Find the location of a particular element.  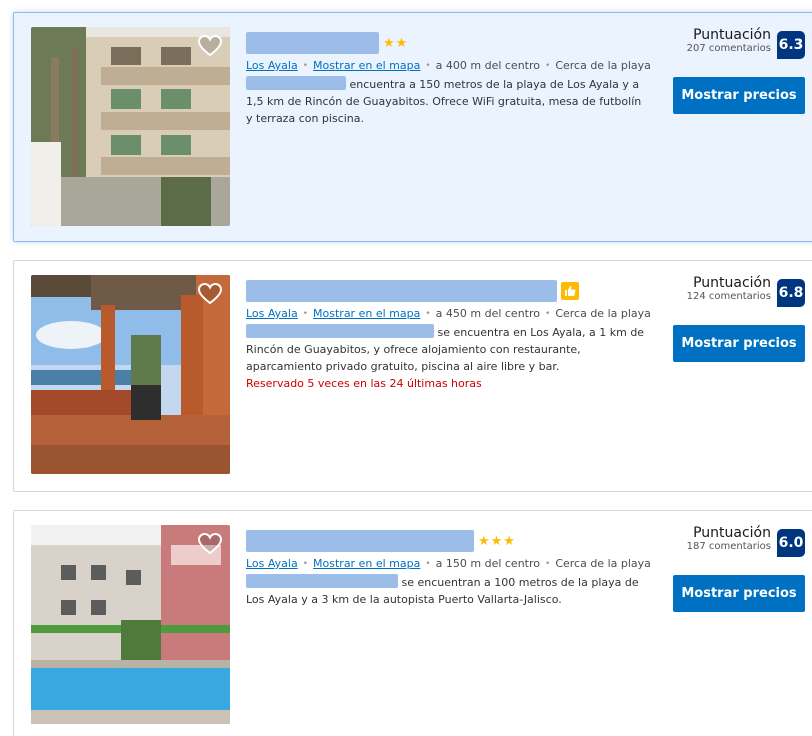

review-count: 187 comentarios is located at coordinates (728, 546).